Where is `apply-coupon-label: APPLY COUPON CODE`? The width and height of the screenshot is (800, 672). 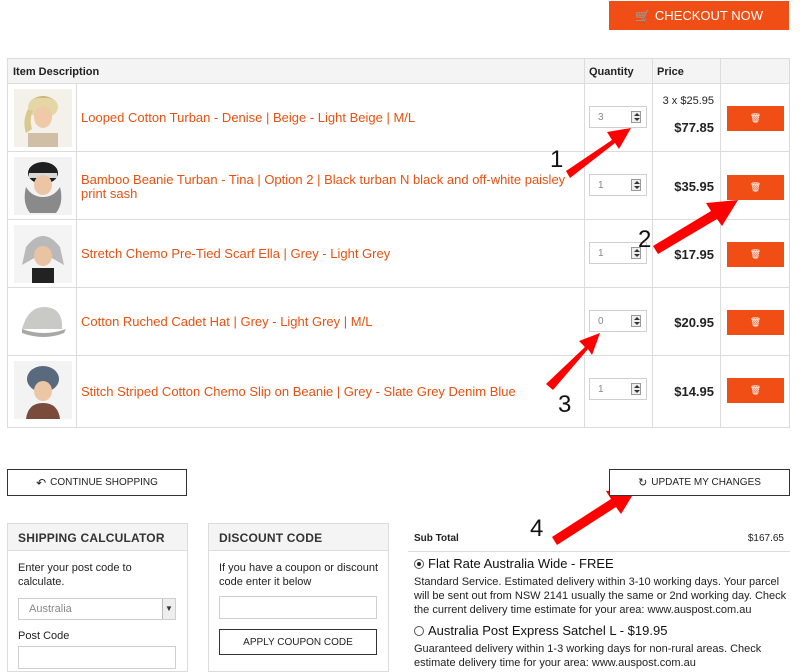 apply-coupon-label: APPLY COUPON CODE is located at coordinates (298, 642).